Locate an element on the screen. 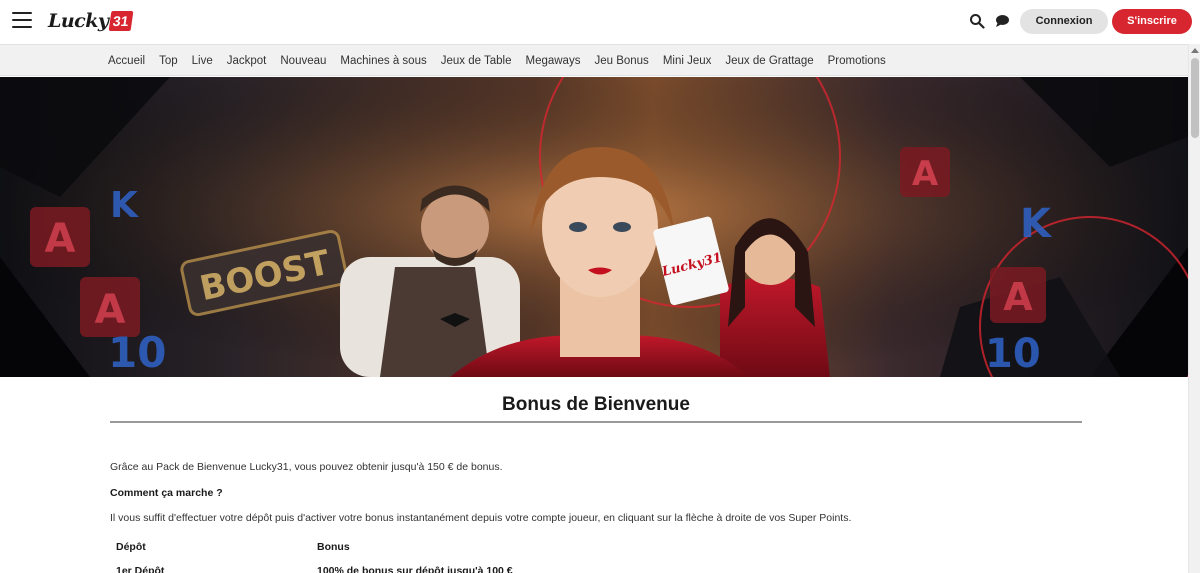 The height and width of the screenshot is (573, 1200). nav-item-megaways: Megaways is located at coordinates (552, 61).